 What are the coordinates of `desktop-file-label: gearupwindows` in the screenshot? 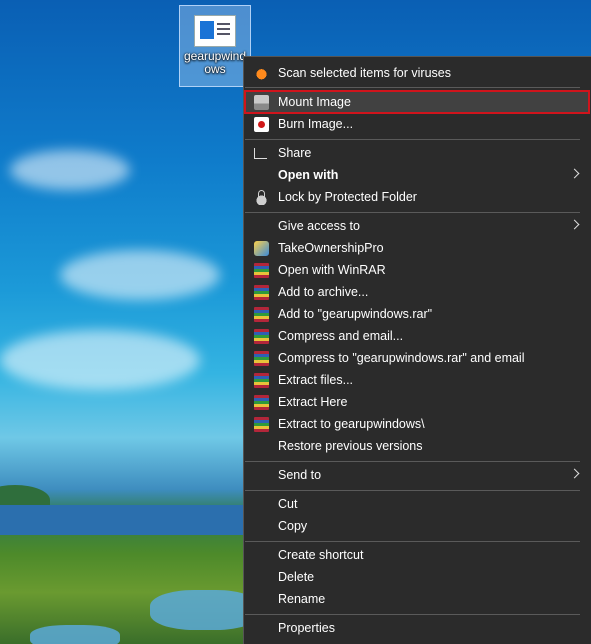 It's located at (215, 62).